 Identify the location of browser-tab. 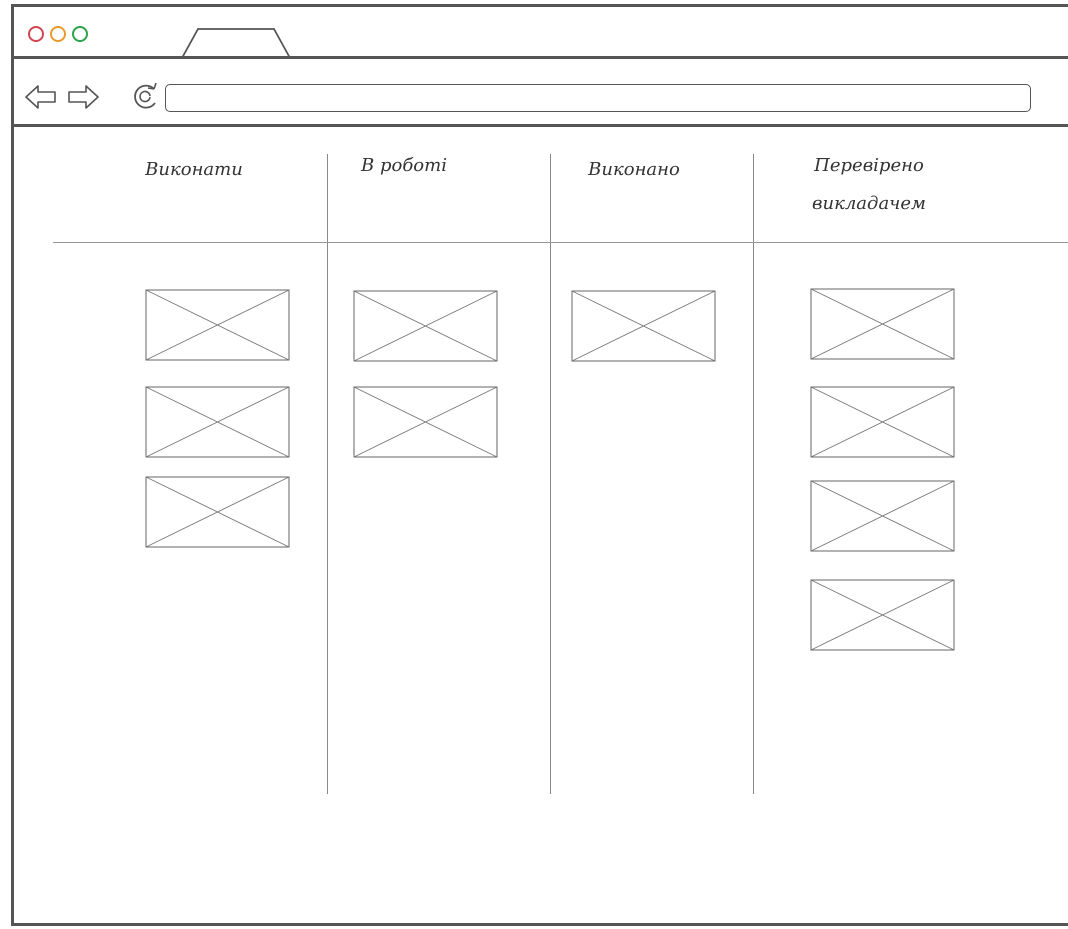
(234, 42).